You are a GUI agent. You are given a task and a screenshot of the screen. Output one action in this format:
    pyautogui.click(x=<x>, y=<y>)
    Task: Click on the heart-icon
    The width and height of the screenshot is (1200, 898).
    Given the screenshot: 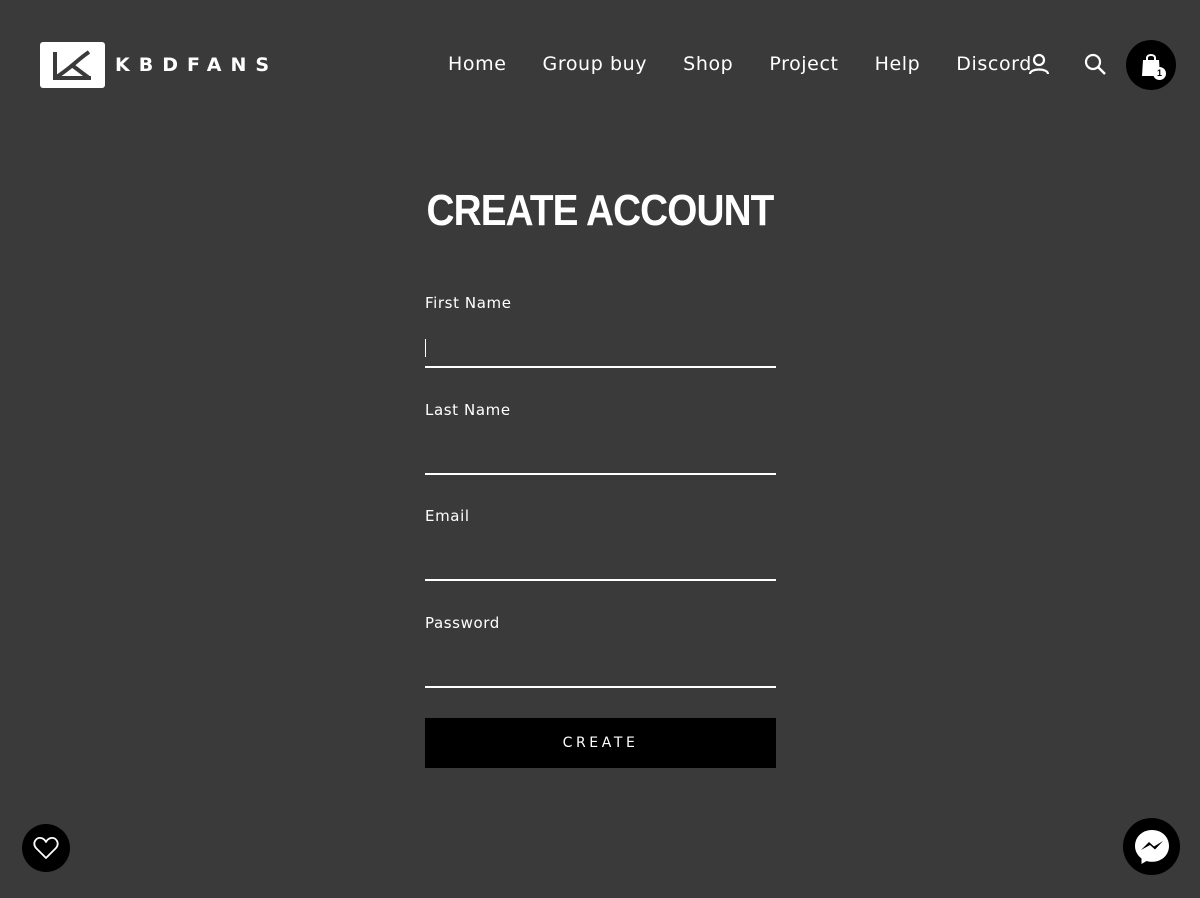 What is the action you would take?
    pyautogui.click(x=46, y=848)
    